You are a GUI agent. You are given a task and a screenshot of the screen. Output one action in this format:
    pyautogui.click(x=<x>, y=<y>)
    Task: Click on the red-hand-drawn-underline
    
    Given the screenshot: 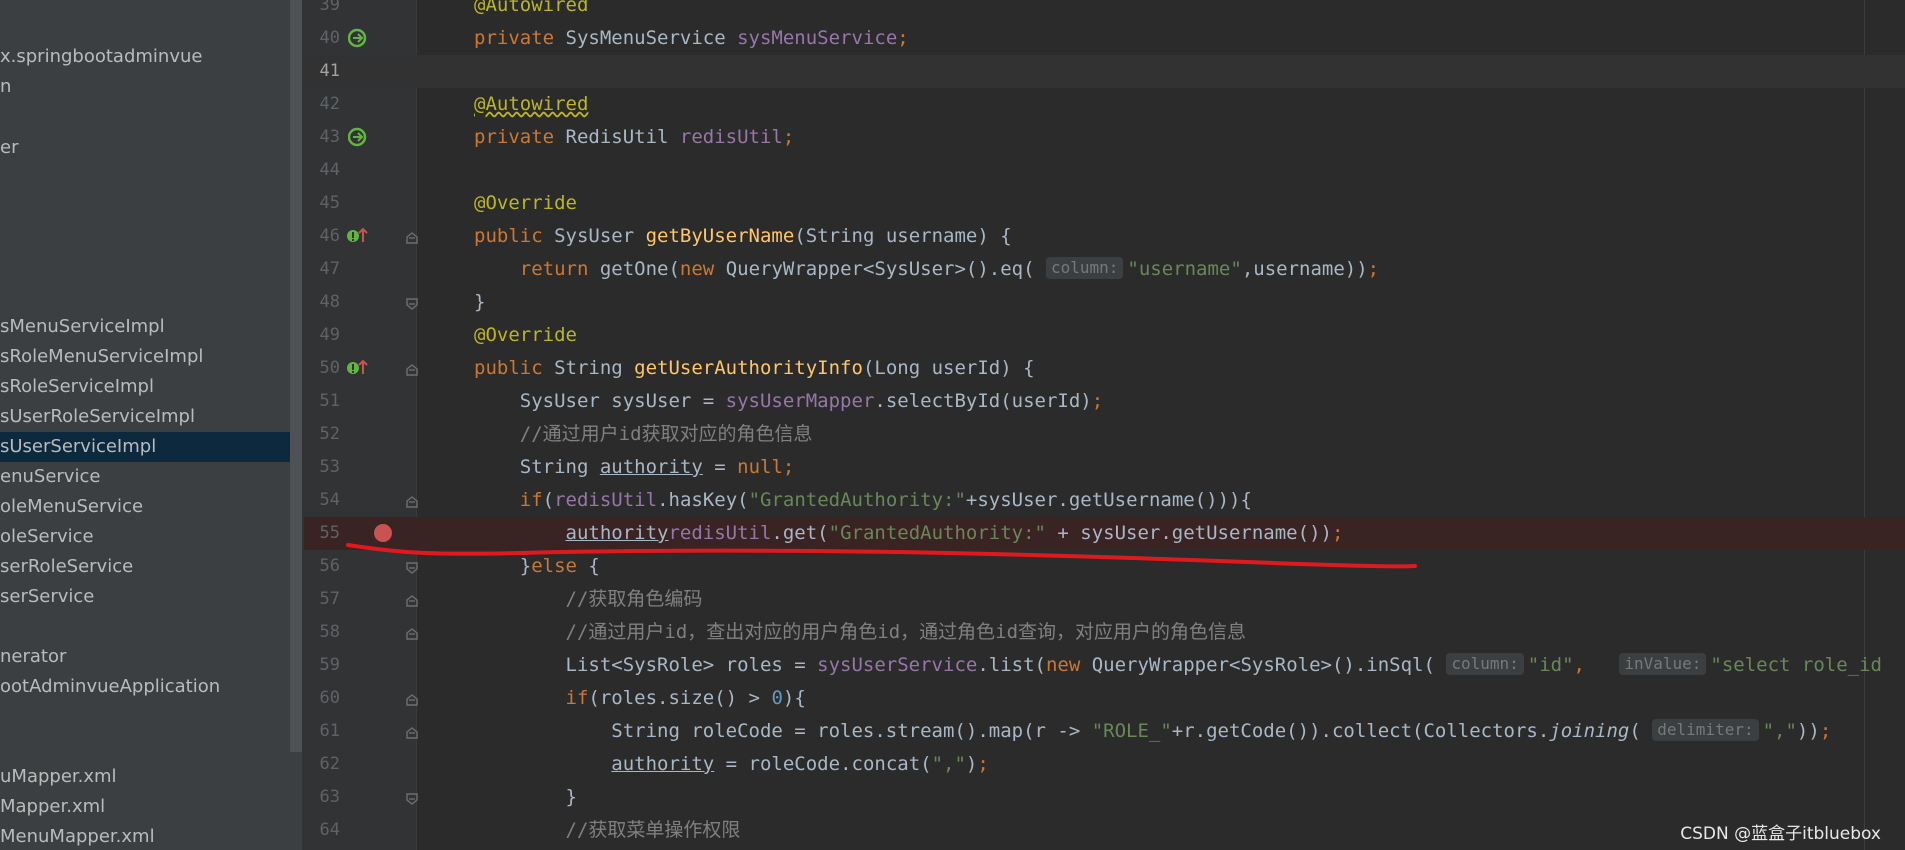 What is the action you would take?
    pyautogui.click(x=881, y=556)
    